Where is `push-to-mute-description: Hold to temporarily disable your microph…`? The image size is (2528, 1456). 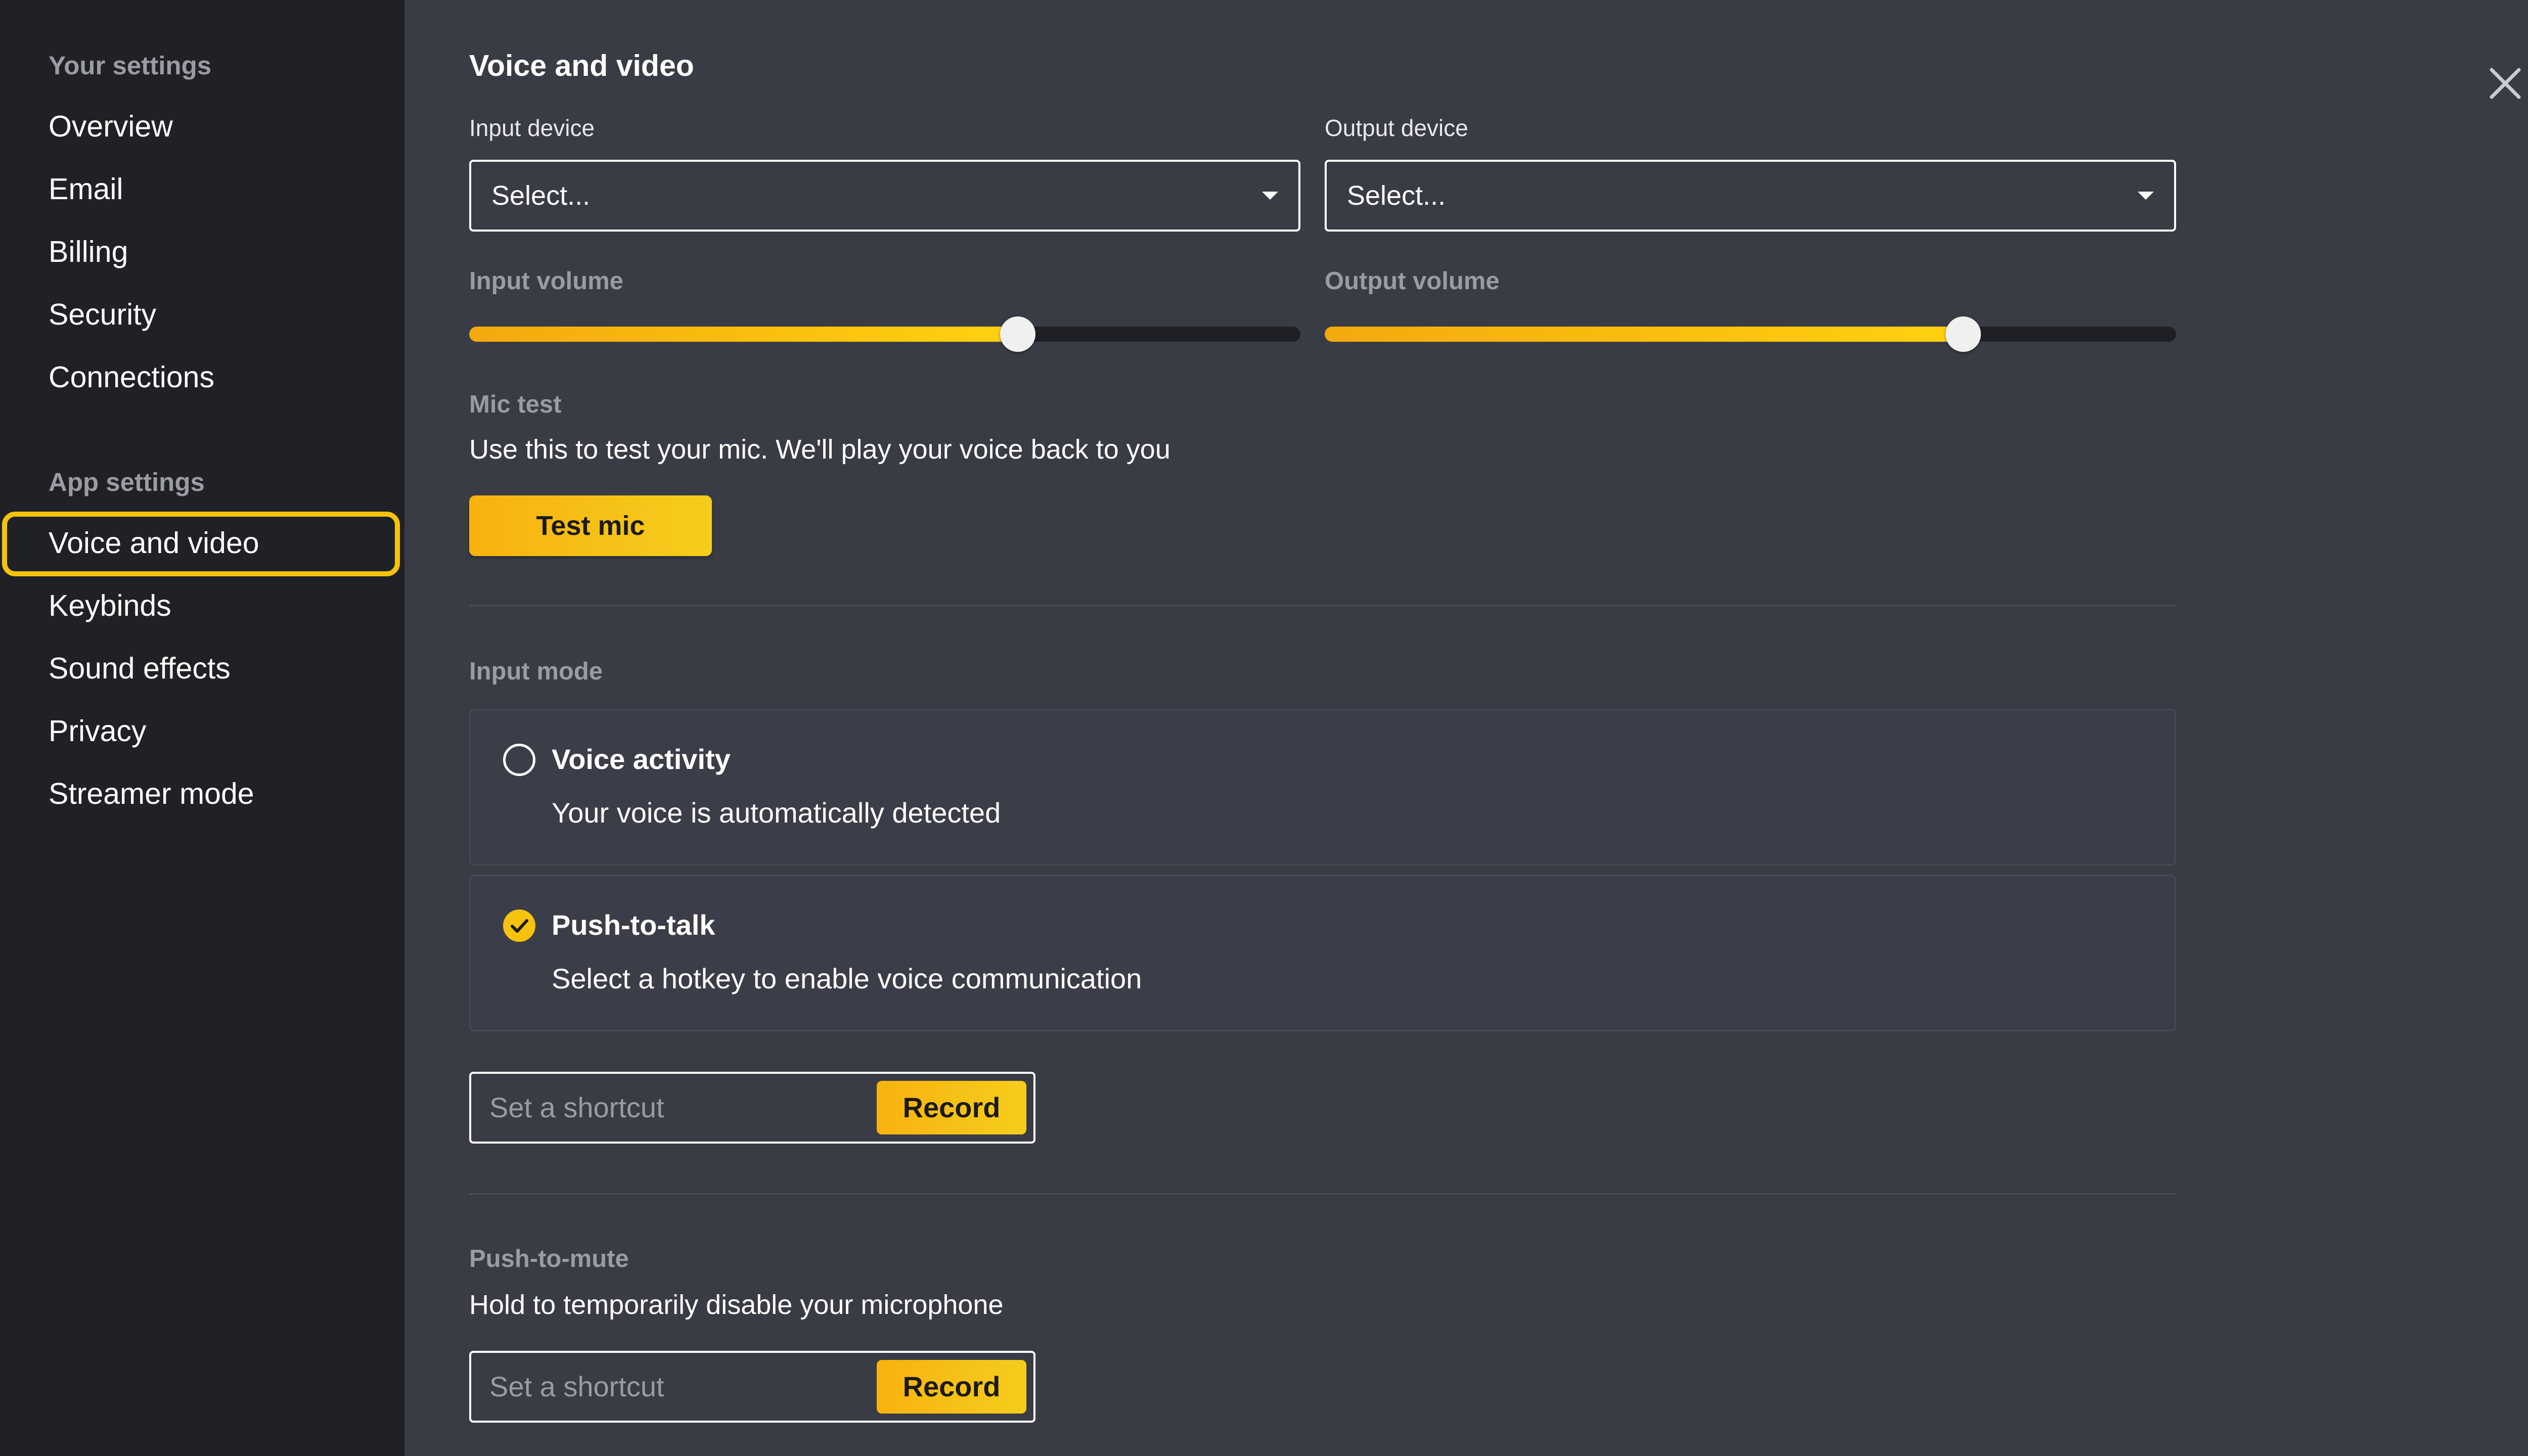
push-to-mute-description: Hold to temporarily disable your microph… is located at coordinates (737, 1305).